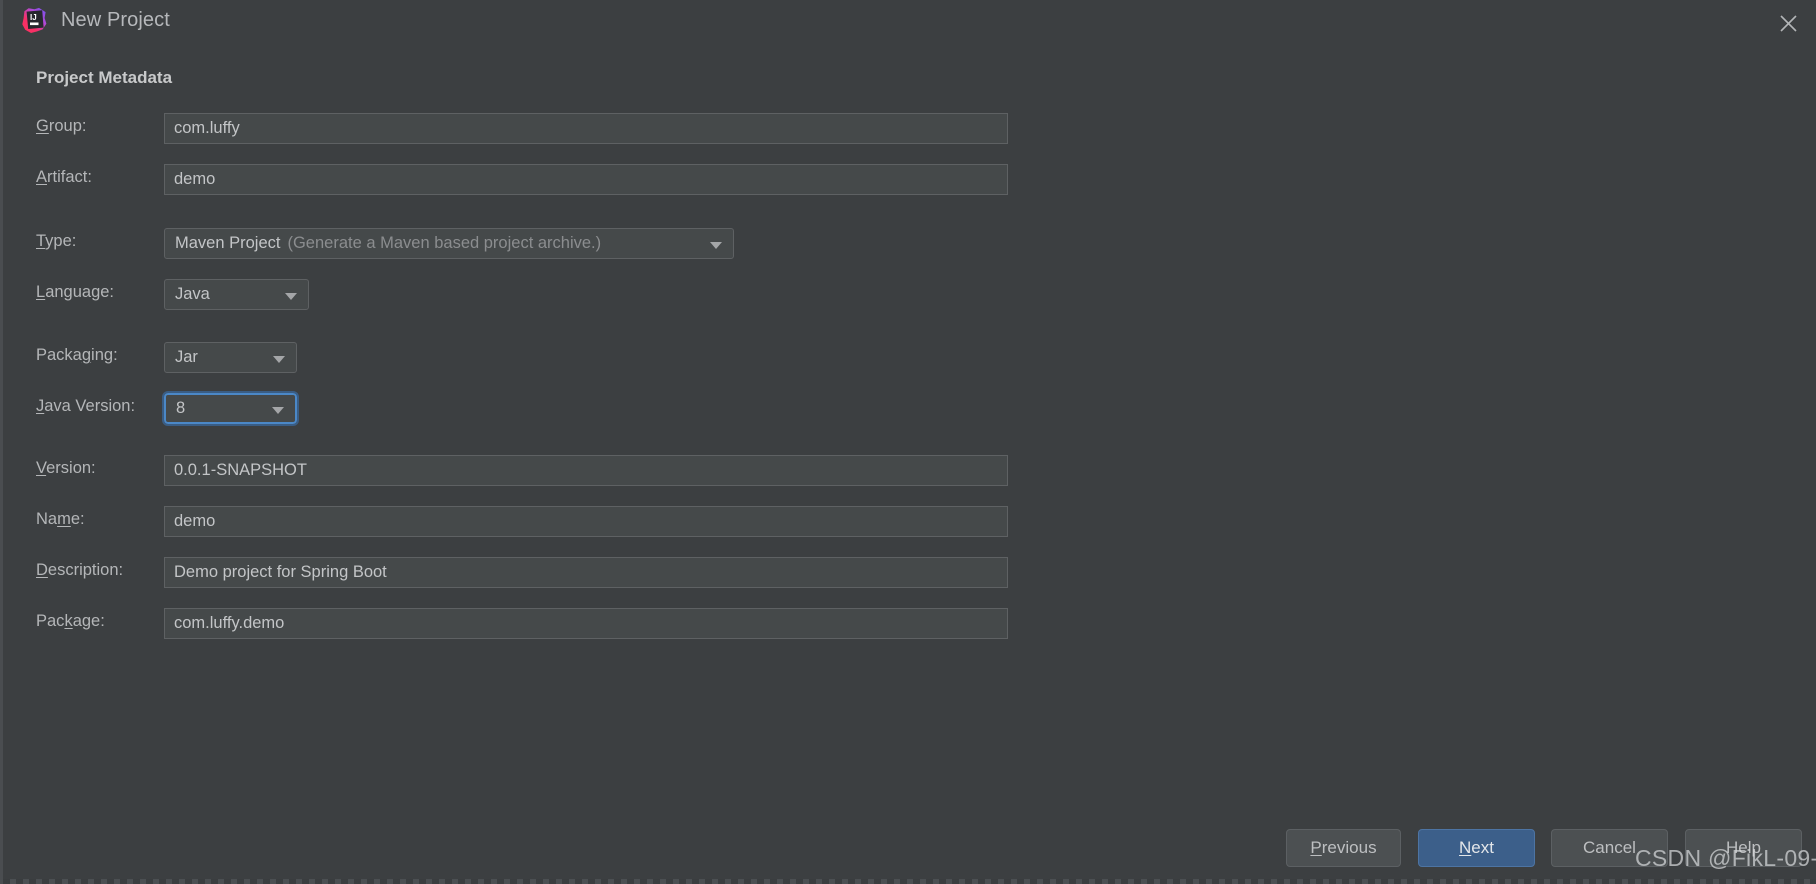 The image size is (1816, 884). Describe the element at coordinates (80, 570) in the screenshot. I see `label-description: Description:` at that location.